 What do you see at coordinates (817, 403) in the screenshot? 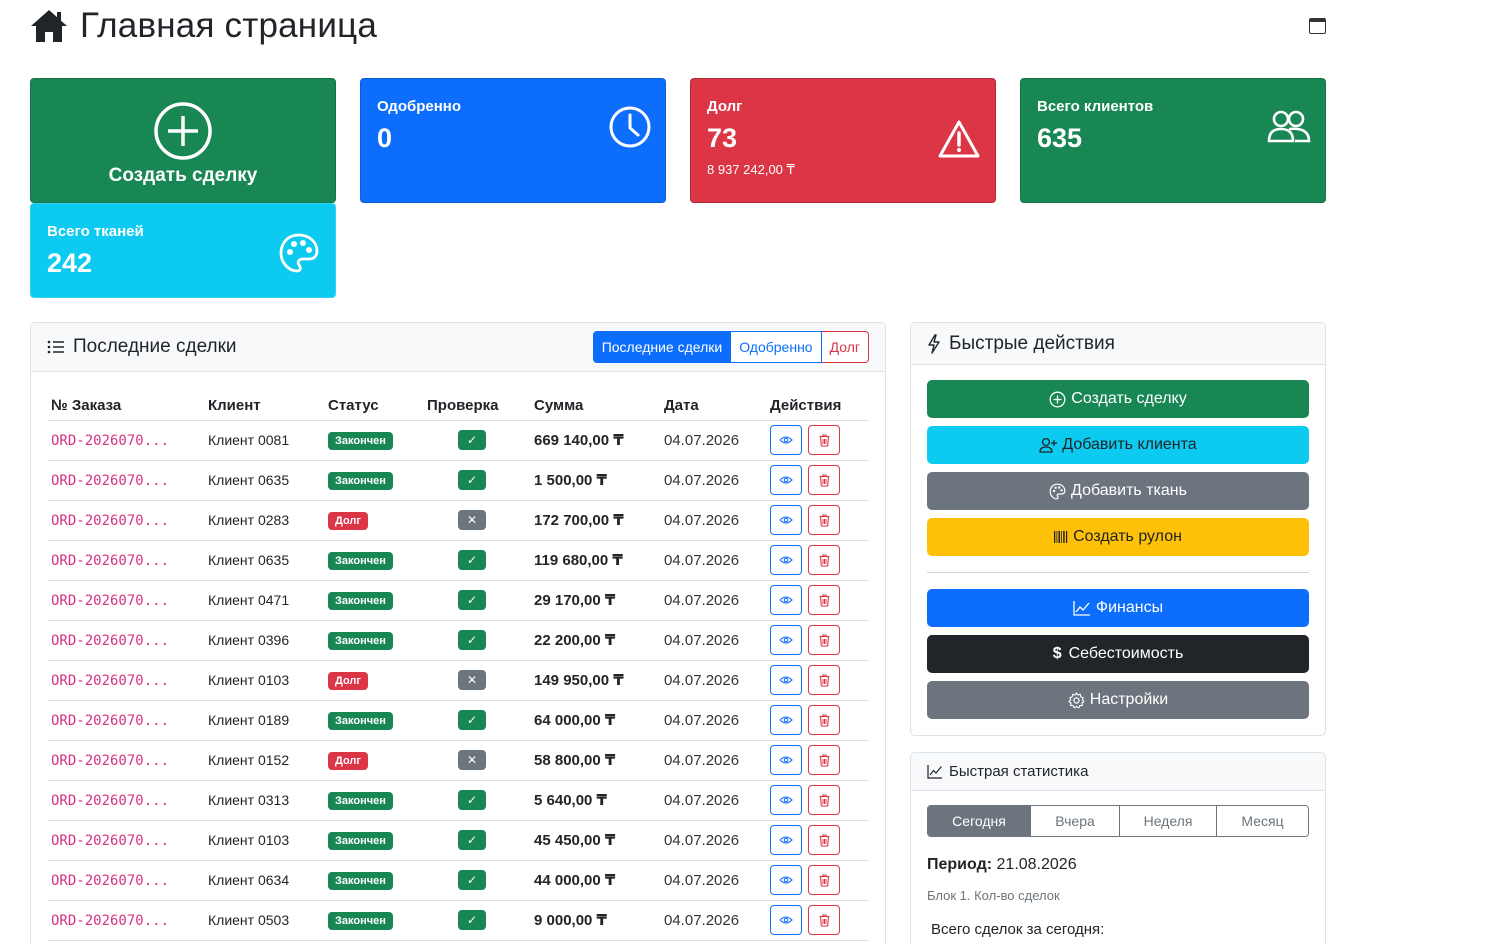
I see `col-actions: Действия` at bounding box center [817, 403].